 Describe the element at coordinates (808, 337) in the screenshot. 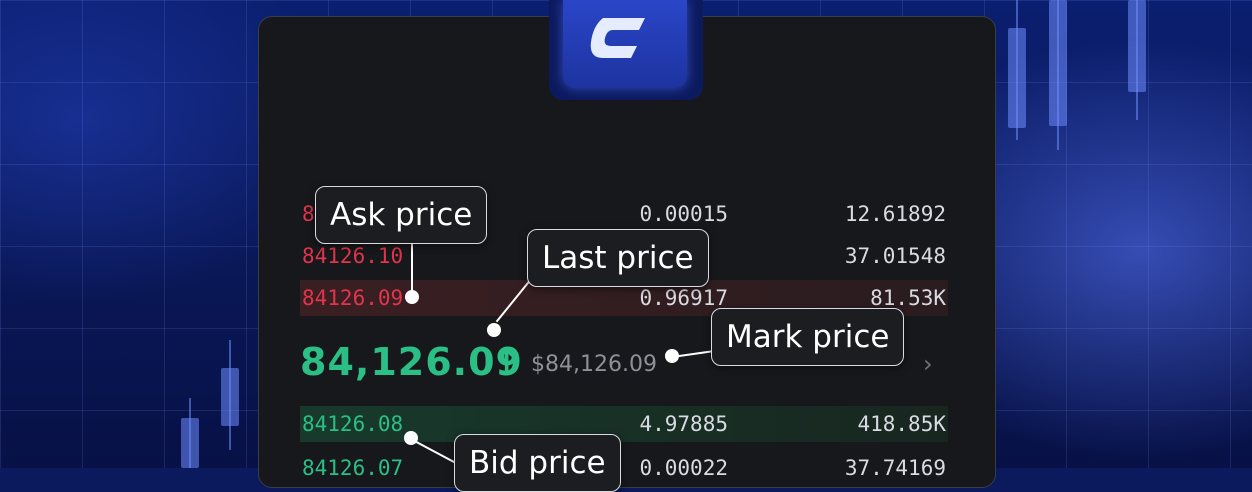

I see `mark-price-callout: Mark price` at that location.